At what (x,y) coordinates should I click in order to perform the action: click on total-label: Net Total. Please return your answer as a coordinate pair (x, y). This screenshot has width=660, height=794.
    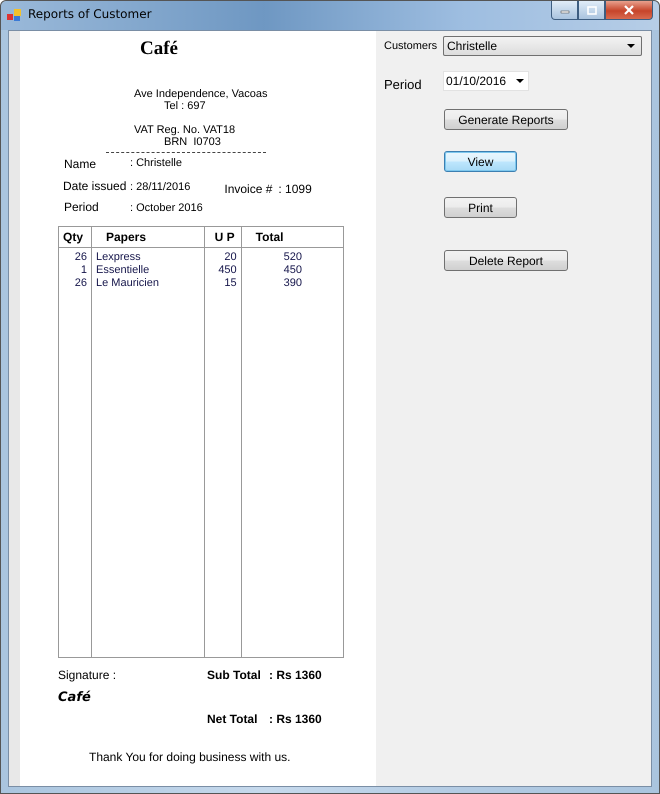
    Looking at the image, I should click on (232, 719).